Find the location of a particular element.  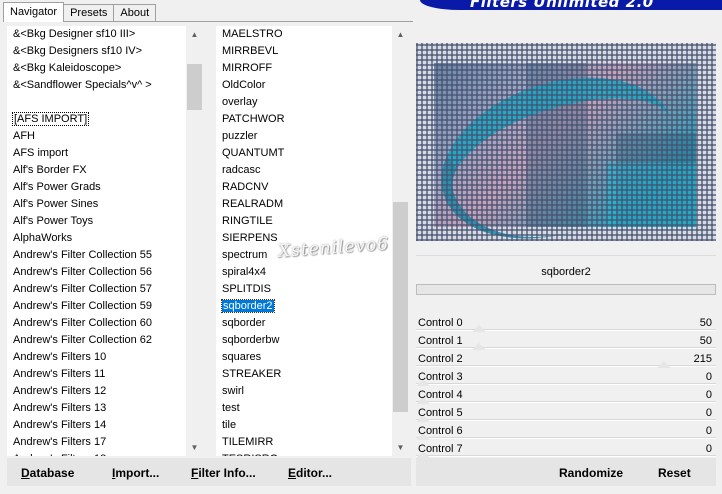

control-row: Control 1 50 is located at coordinates (566, 342).